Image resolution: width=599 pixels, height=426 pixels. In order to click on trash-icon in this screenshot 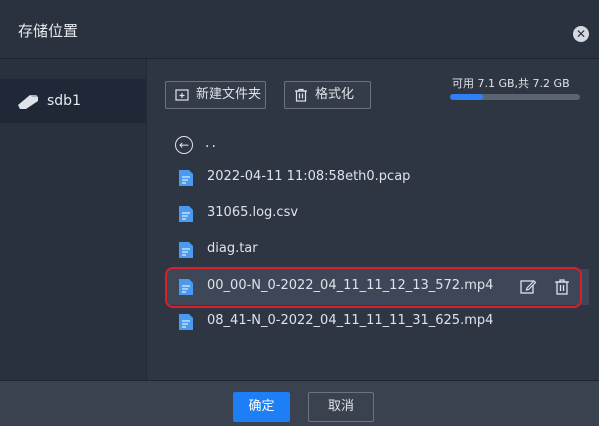, I will do `click(301, 95)`.